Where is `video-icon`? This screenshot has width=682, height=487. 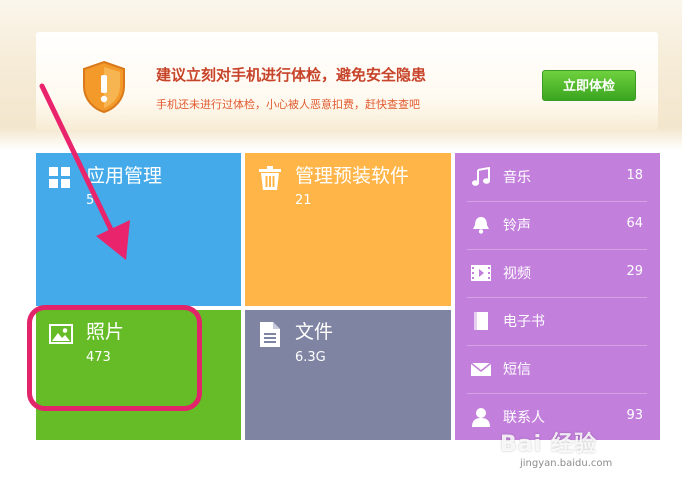
video-icon is located at coordinates (481, 273).